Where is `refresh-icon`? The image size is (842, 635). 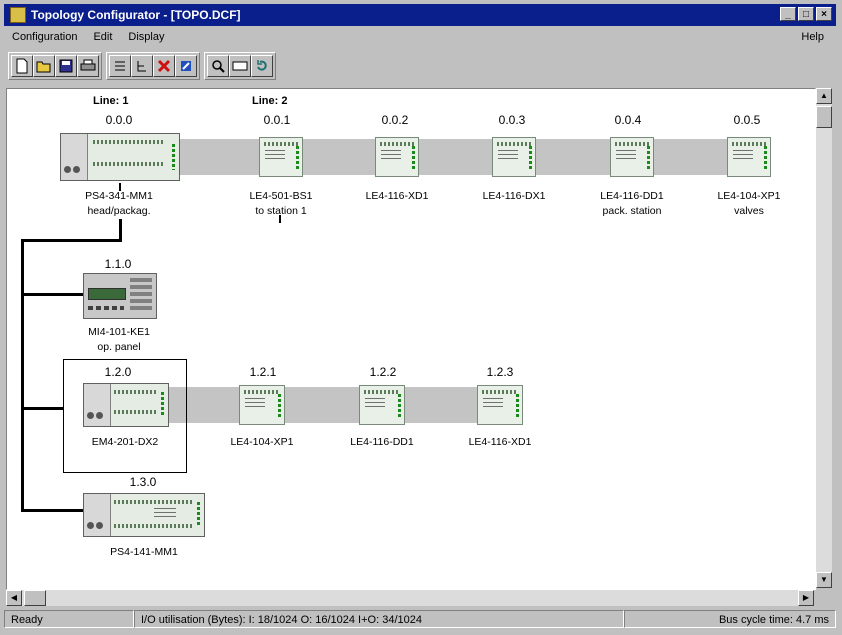 refresh-icon is located at coordinates (262, 66).